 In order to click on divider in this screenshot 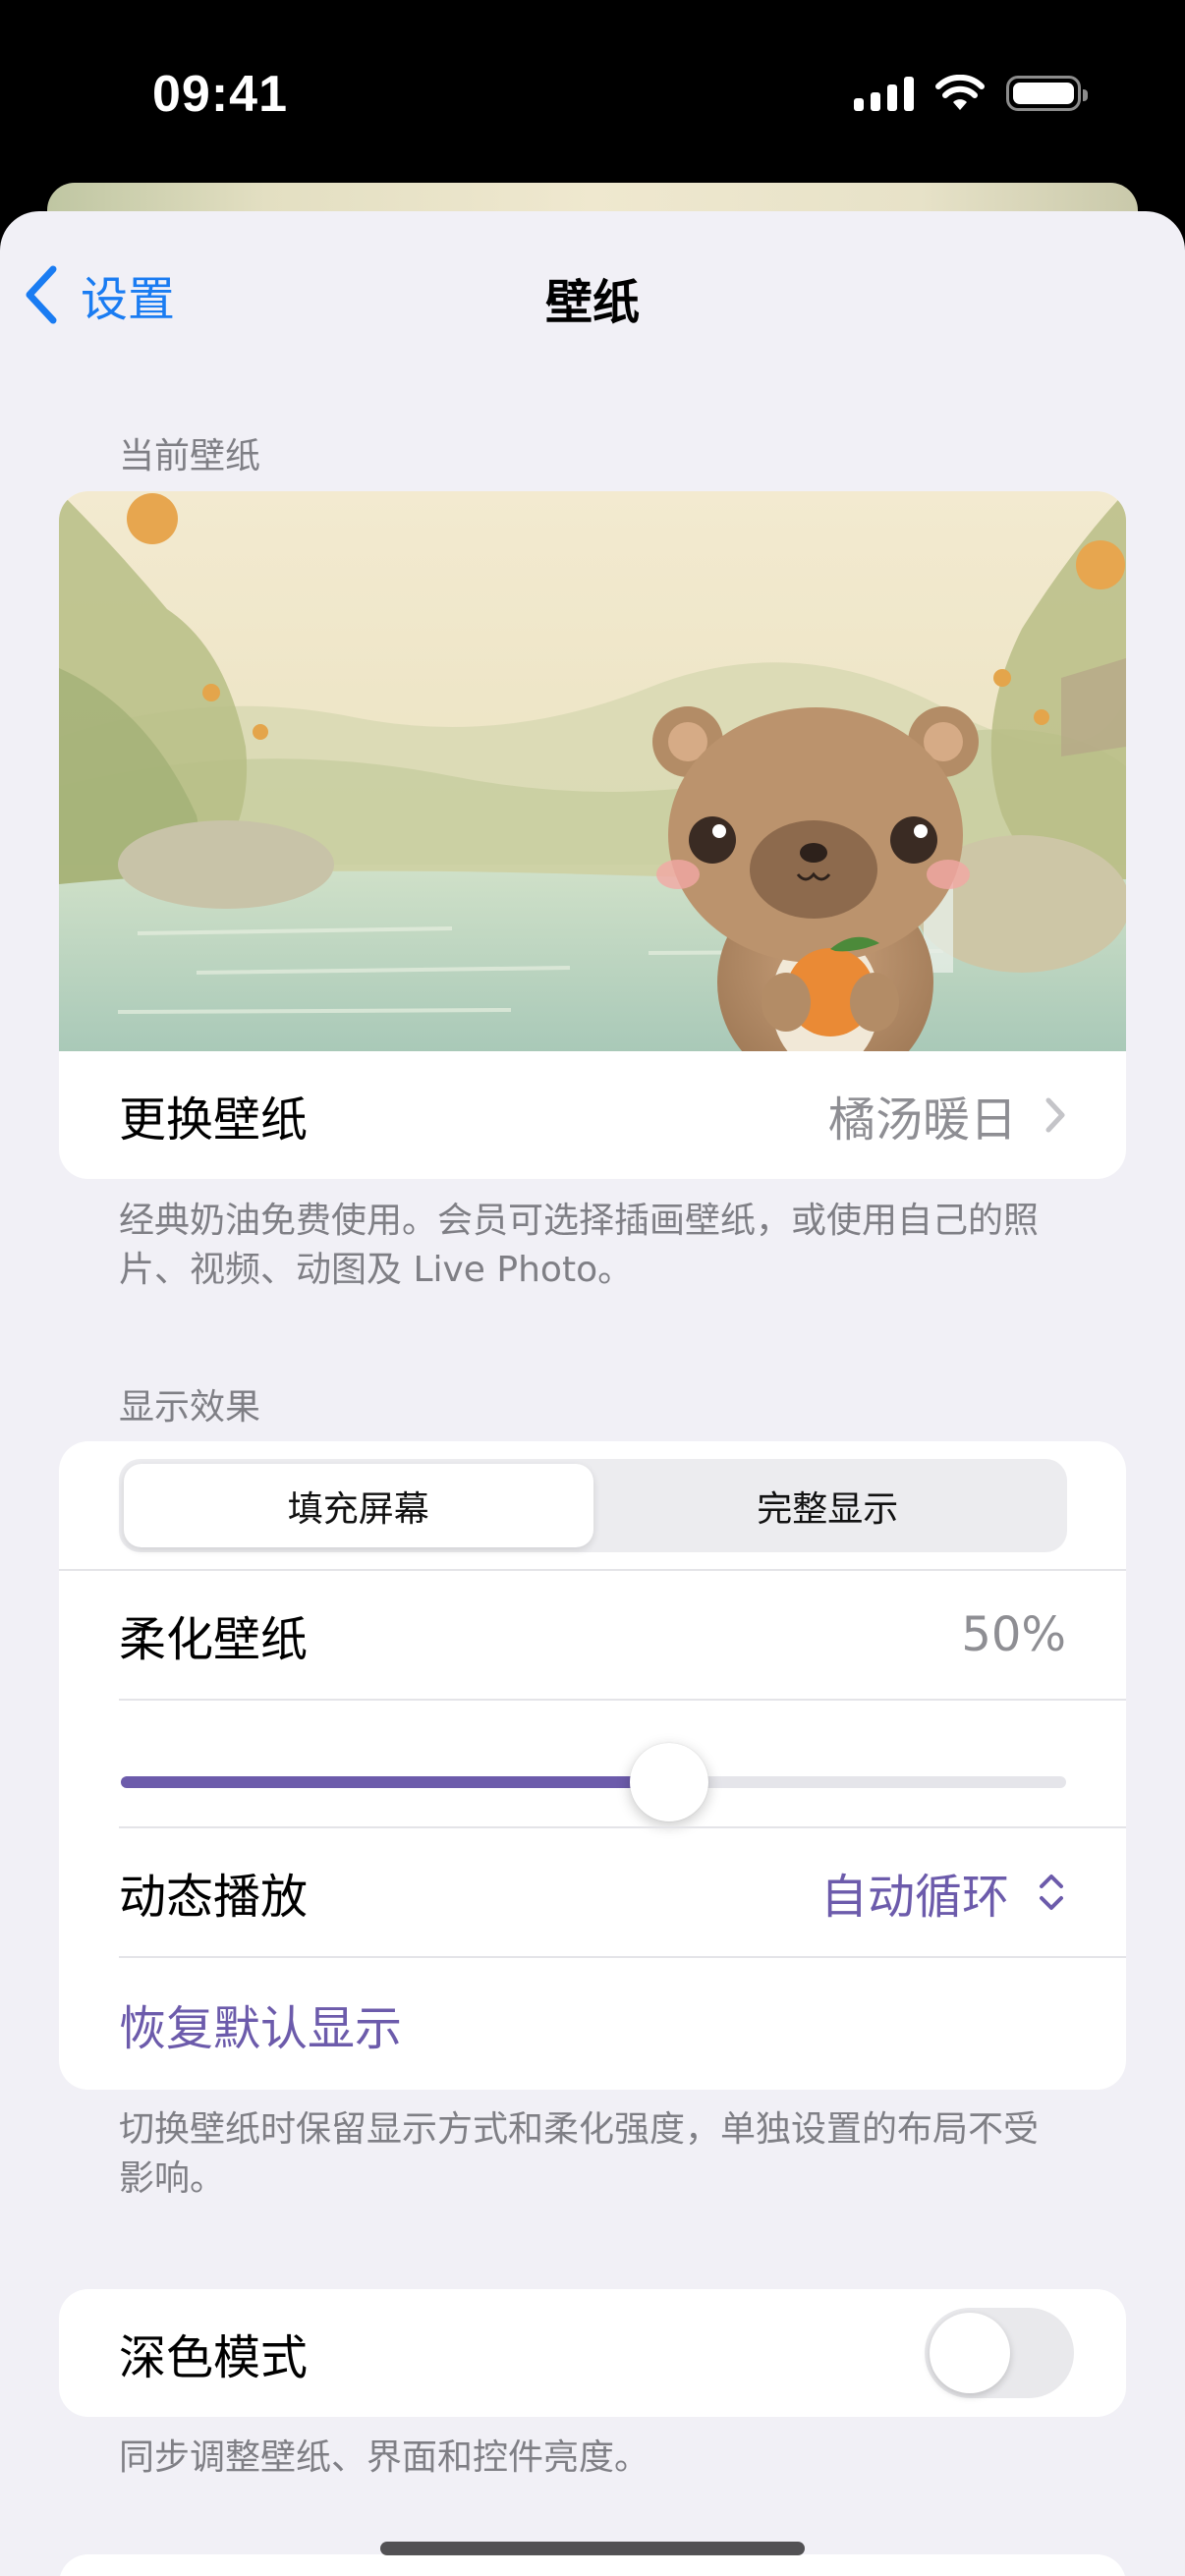, I will do `click(623, 1700)`.